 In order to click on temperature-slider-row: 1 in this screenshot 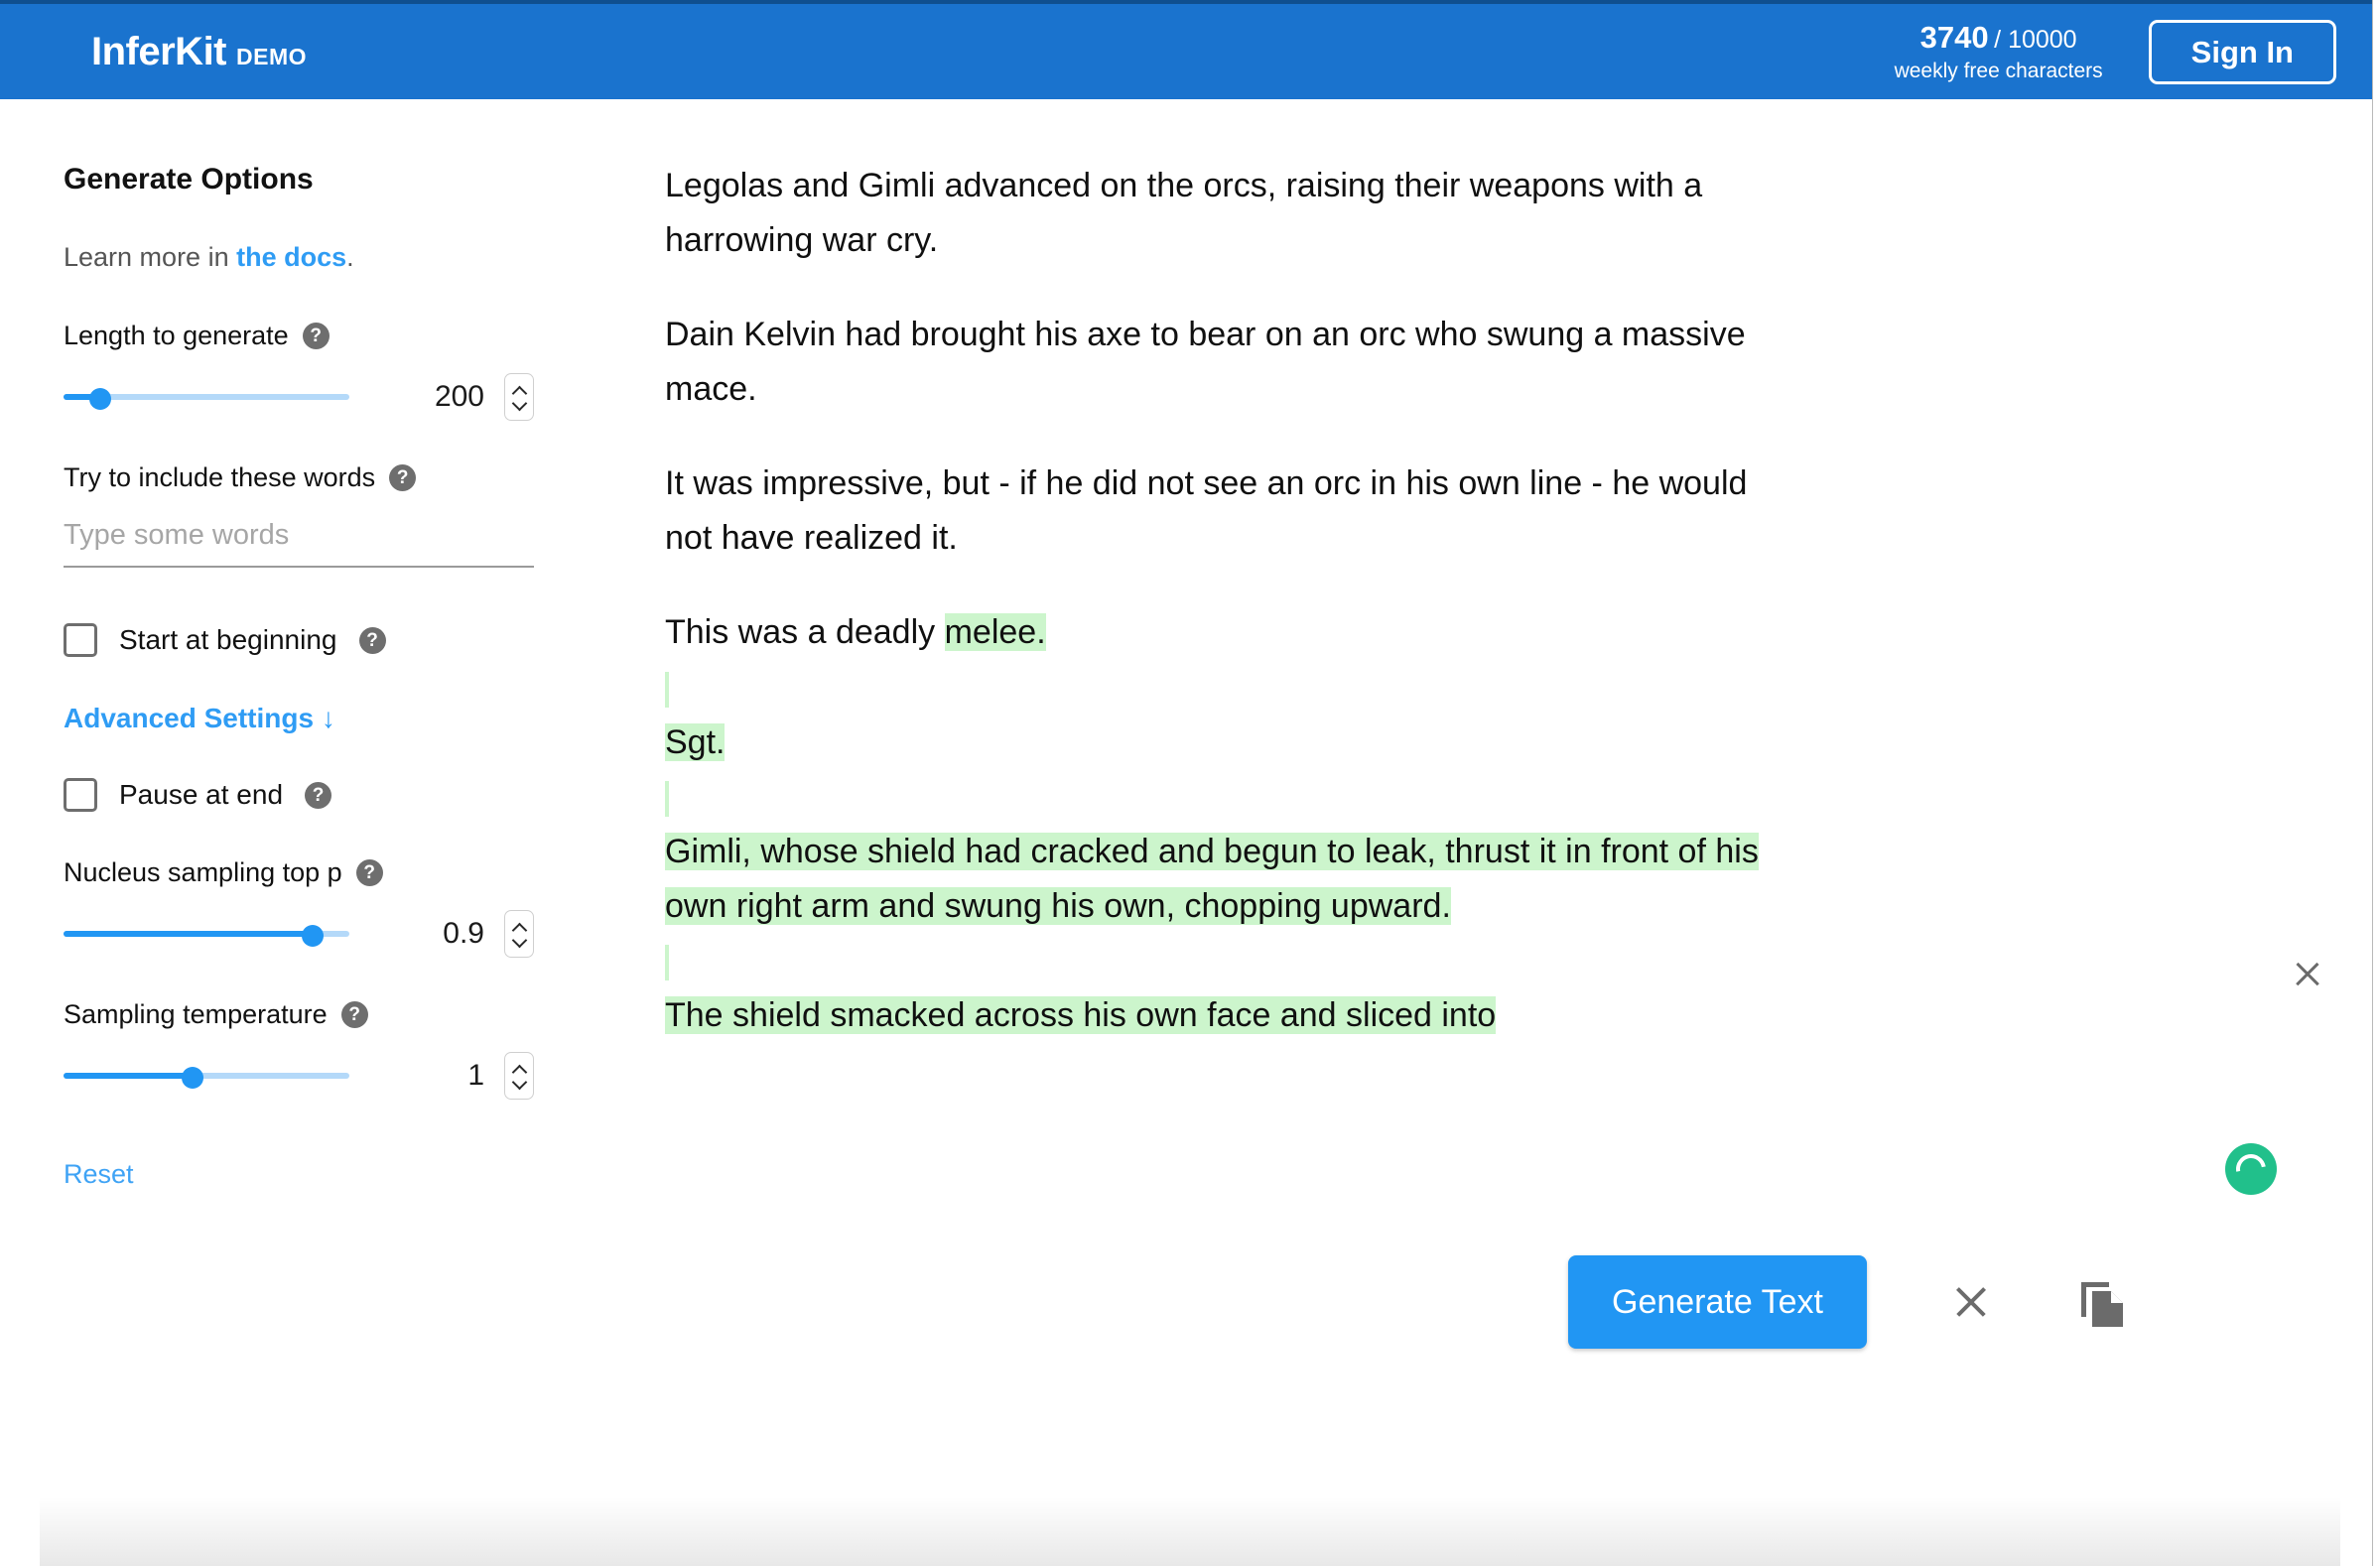, I will do `click(299, 1076)`.